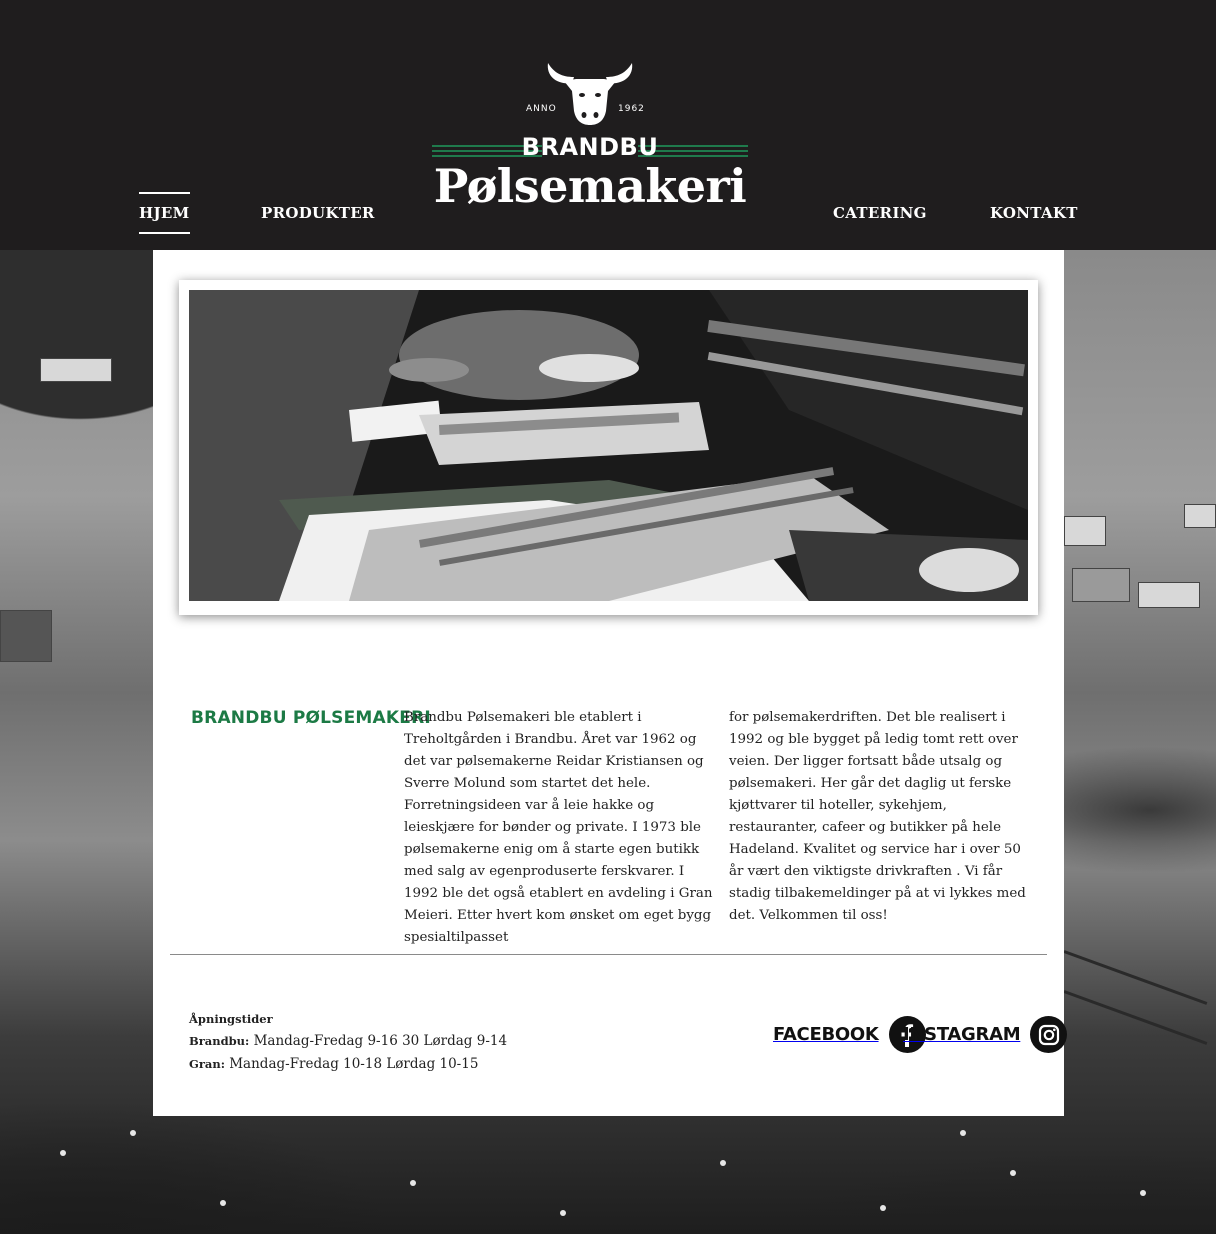  Describe the element at coordinates (826, 1034) in the screenshot. I see `facebook-label: FACEBOOK` at that location.